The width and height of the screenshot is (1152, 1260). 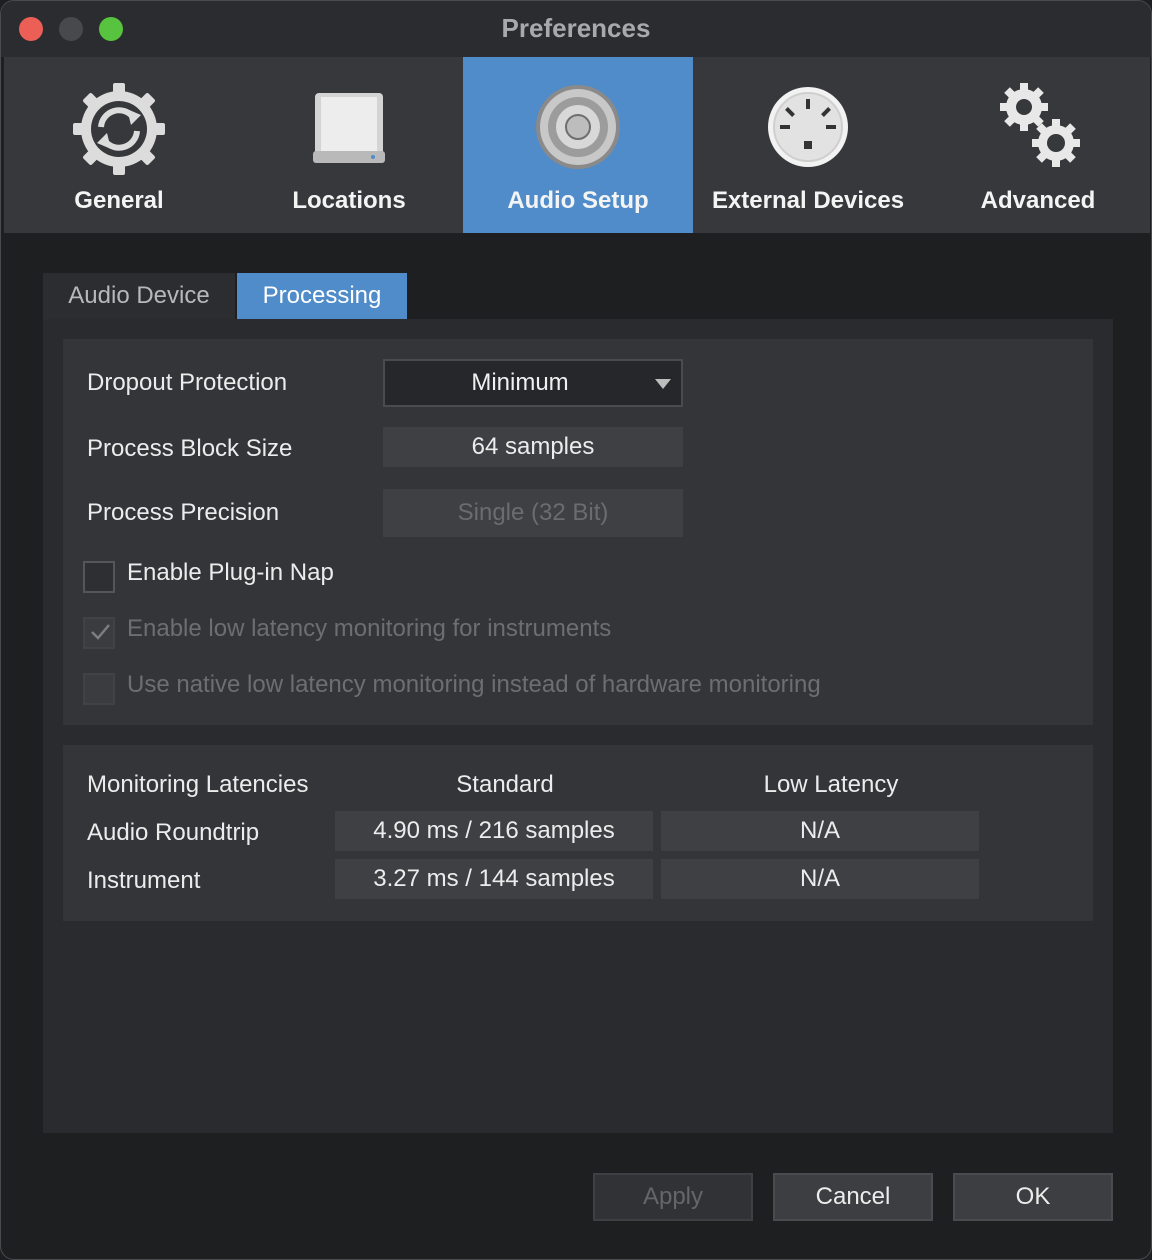 What do you see at coordinates (820, 879) in the screenshot?
I see `instrument-low: N/A` at bounding box center [820, 879].